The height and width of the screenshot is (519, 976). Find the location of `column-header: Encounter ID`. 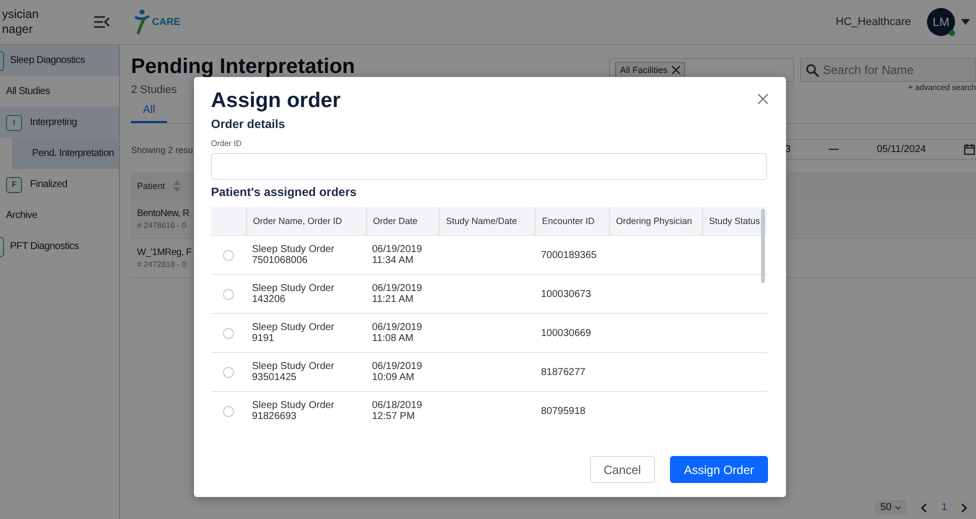

column-header: Encounter ID is located at coordinates (572, 221).